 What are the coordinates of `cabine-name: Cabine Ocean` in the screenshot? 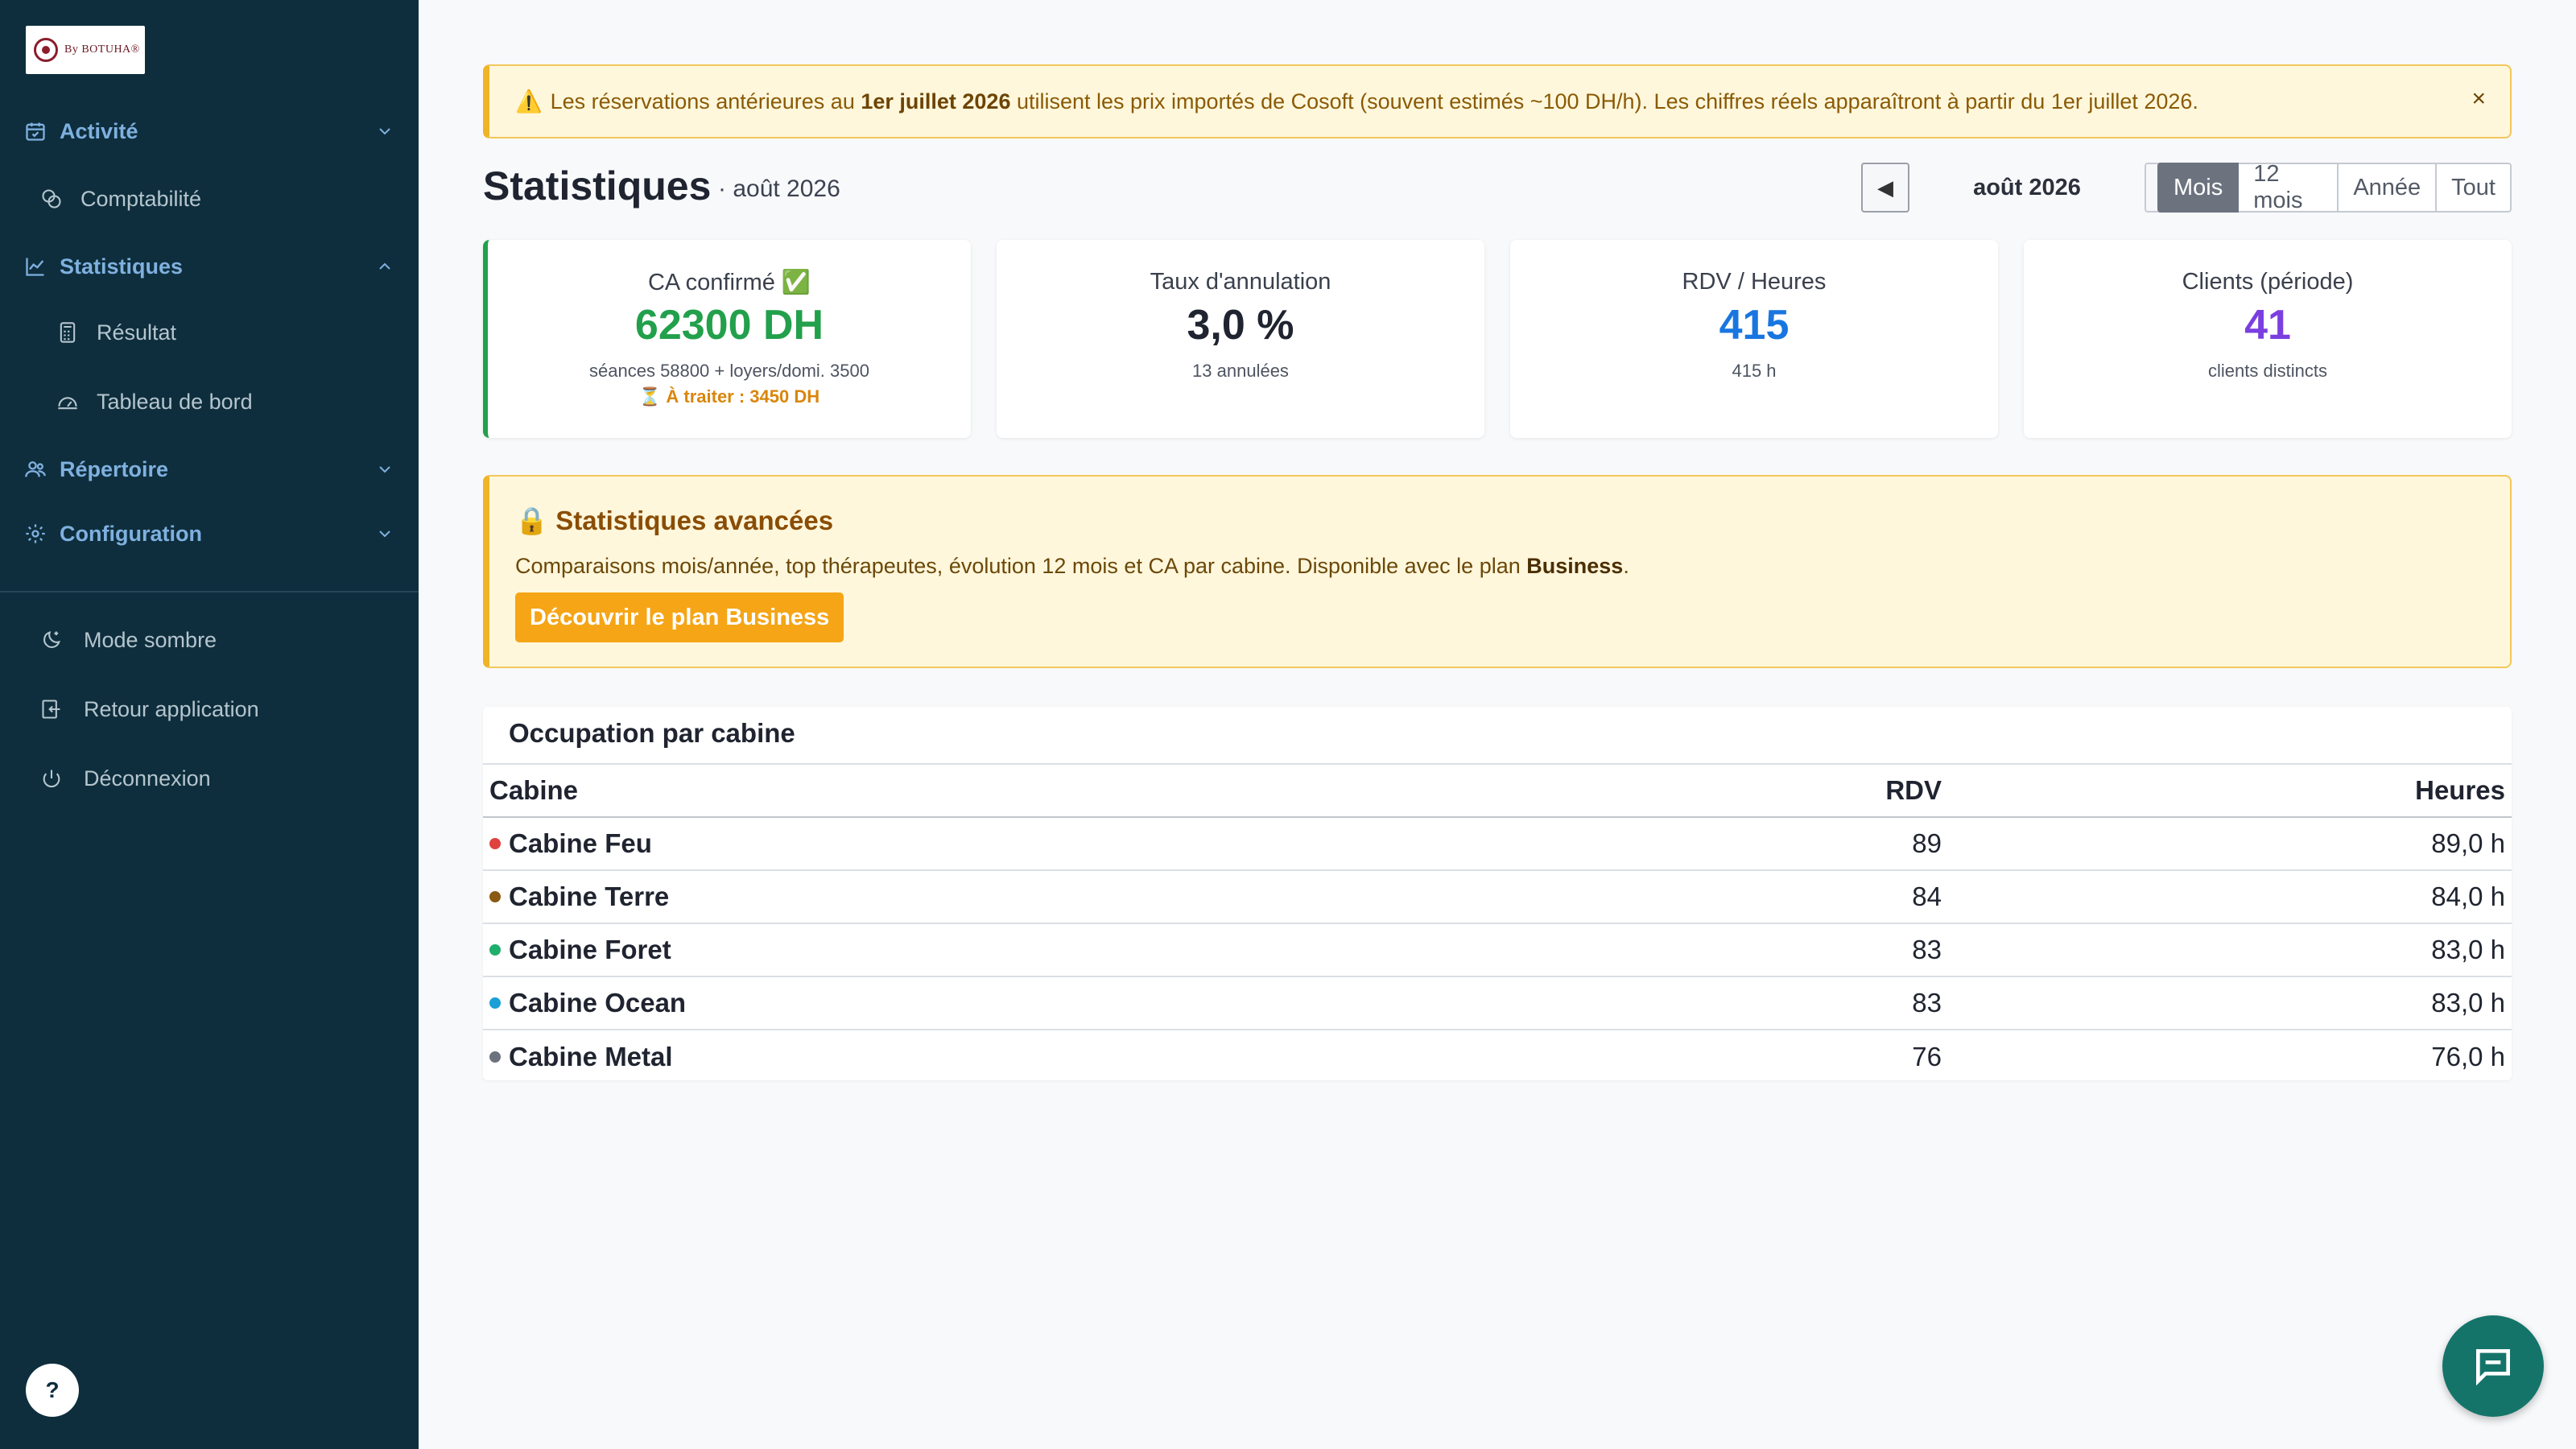 It's located at (598, 1003).